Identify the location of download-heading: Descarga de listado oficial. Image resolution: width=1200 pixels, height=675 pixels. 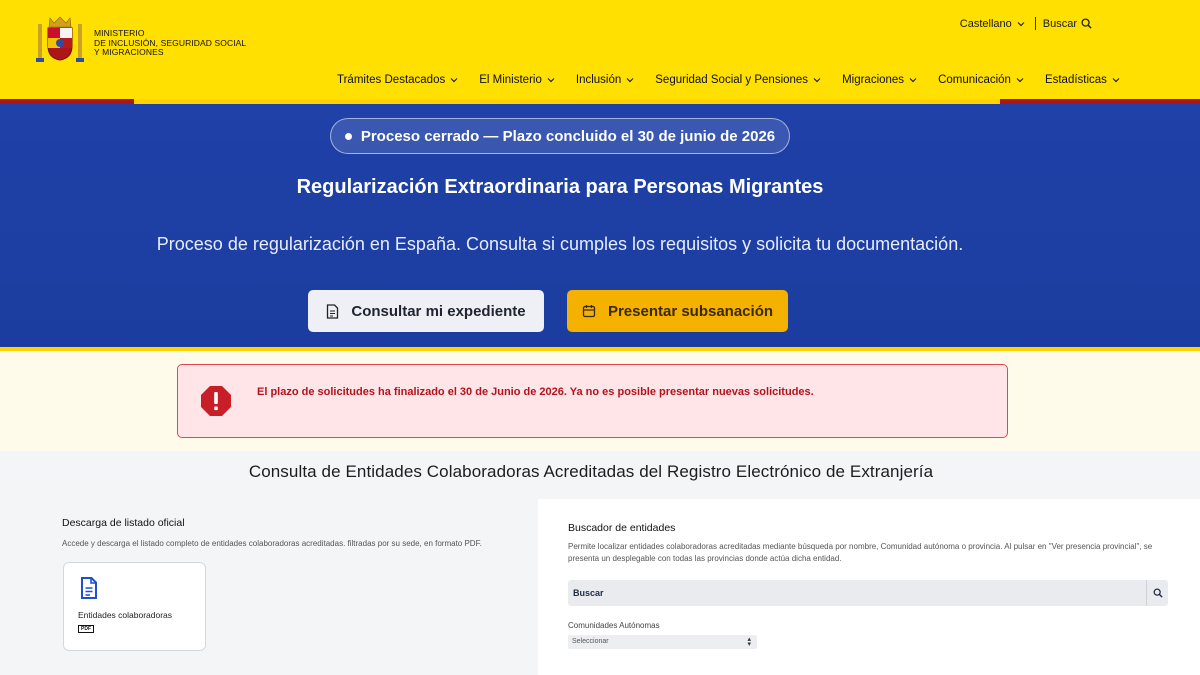
(123, 523).